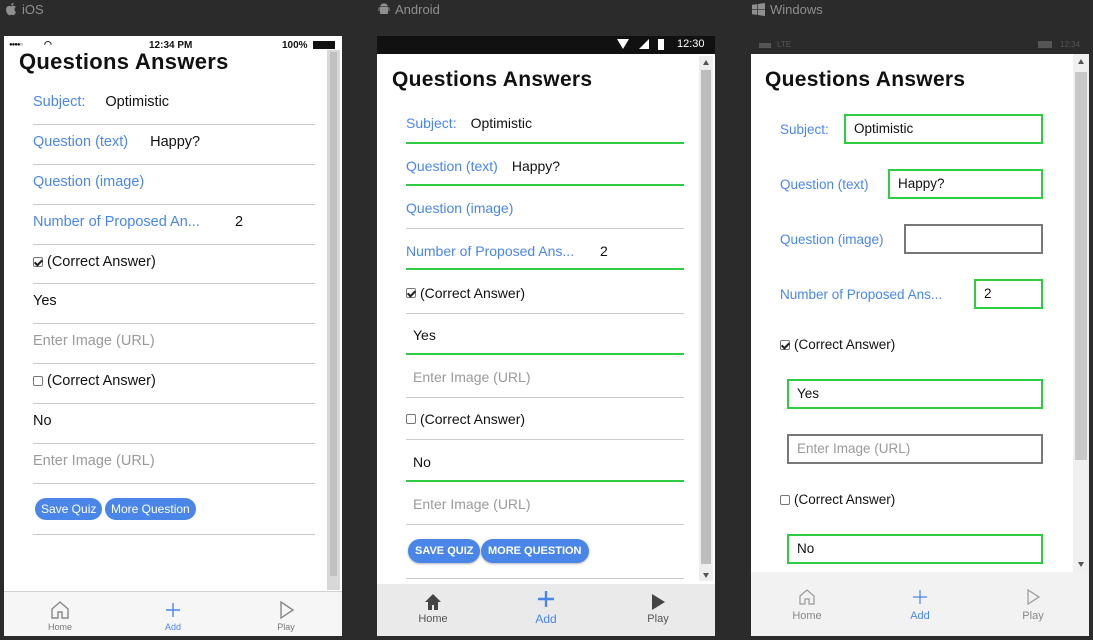 This screenshot has height=640, width=1093. I want to click on more-question-button: MORE QUESTION, so click(535, 551).